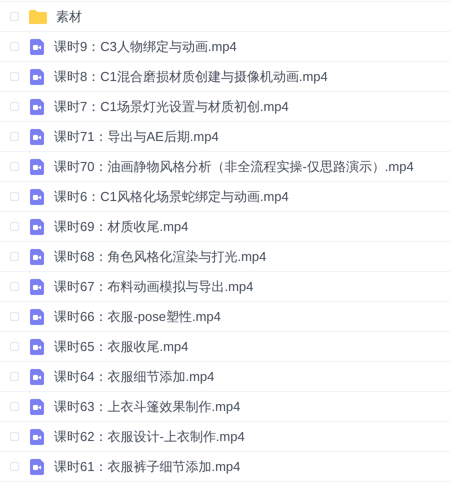 Image resolution: width=450 pixels, height=483 pixels. What do you see at coordinates (145, 46) in the screenshot?
I see `file-name: 课时9：C3人物绑定与动画.mp4` at bounding box center [145, 46].